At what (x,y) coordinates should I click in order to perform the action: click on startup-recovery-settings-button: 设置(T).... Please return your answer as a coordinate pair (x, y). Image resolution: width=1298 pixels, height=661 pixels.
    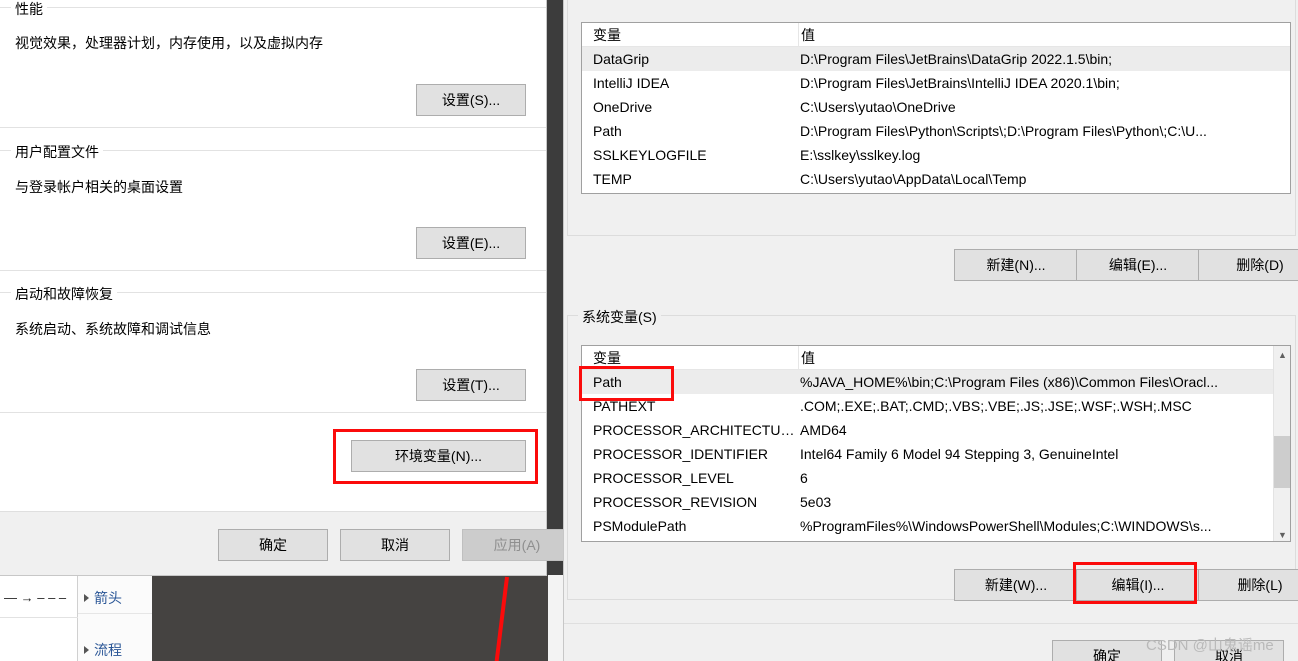
    Looking at the image, I should click on (471, 385).